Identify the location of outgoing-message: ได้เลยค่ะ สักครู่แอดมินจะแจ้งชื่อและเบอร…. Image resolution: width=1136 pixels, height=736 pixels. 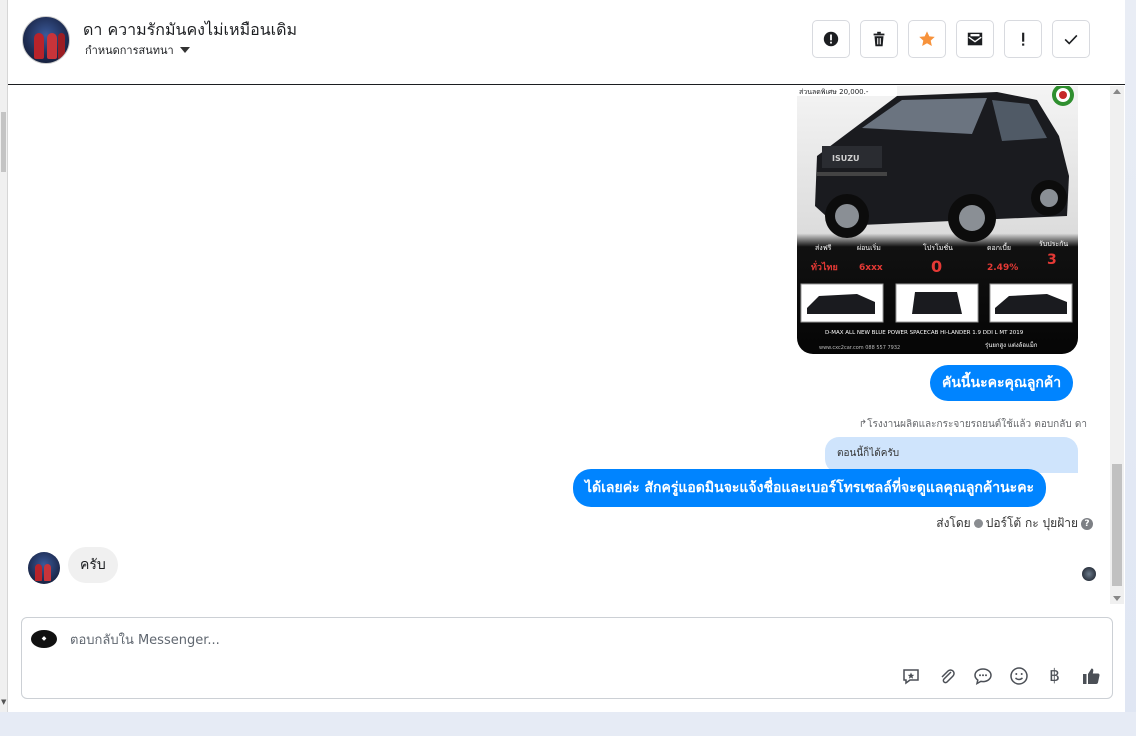
(810, 488).